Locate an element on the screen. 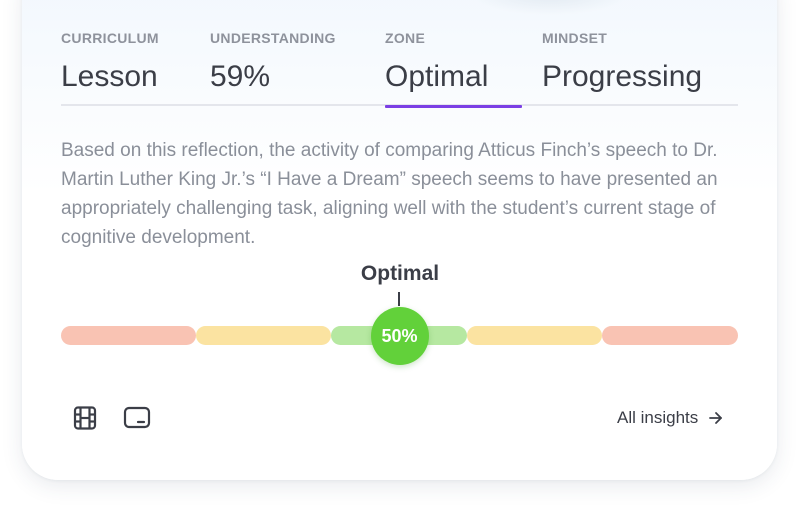 The image size is (800, 508). all-insights-link: All insights is located at coordinates (670, 418).